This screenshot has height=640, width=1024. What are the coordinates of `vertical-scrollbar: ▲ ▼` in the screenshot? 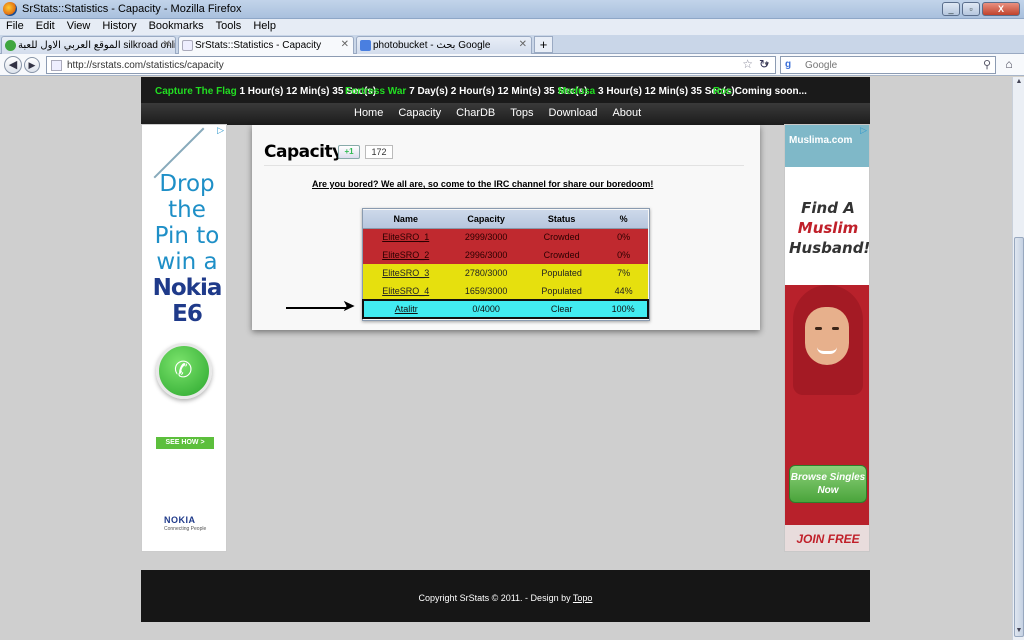 It's located at (1018, 358).